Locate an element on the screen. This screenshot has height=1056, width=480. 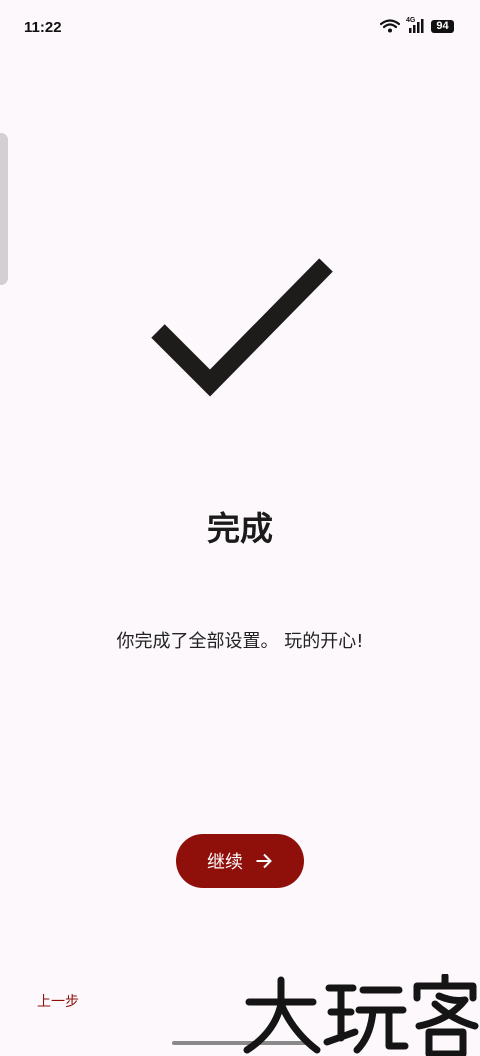
battery-icon: 94 is located at coordinates (442, 26).